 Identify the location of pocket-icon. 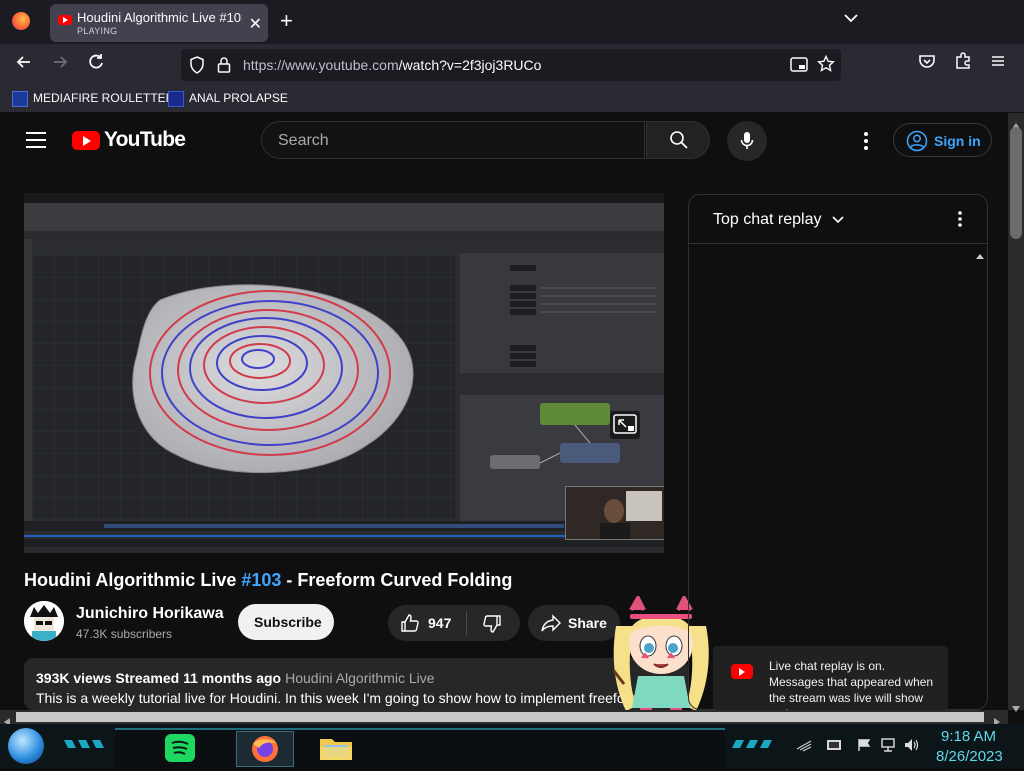
(927, 64).